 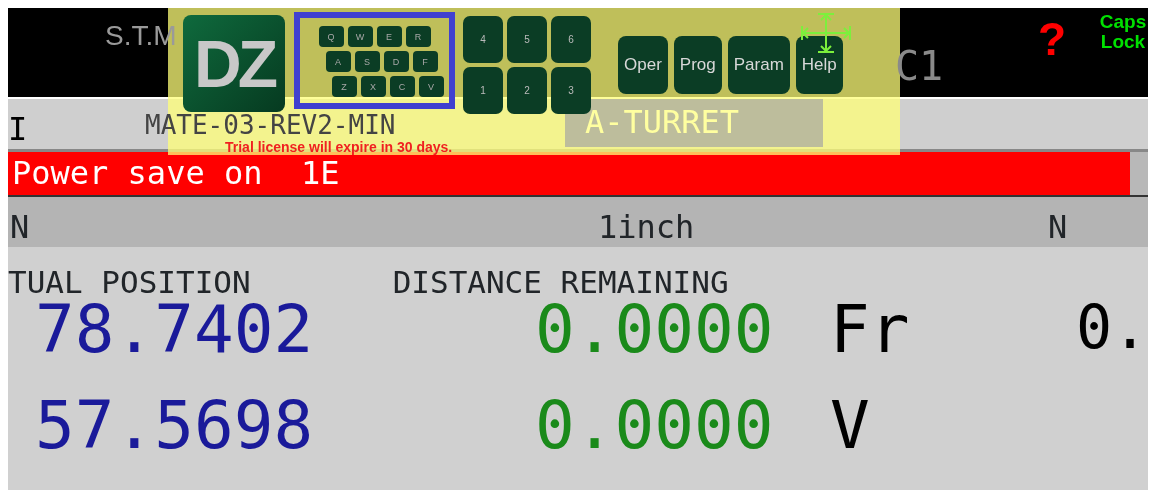 I want to click on keycap: W, so click(x=360, y=36).